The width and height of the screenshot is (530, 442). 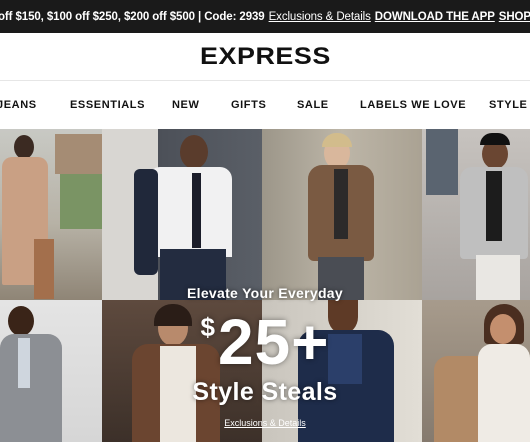 I want to click on nav-item-essentials: ESSENTIALS, so click(x=107, y=105).